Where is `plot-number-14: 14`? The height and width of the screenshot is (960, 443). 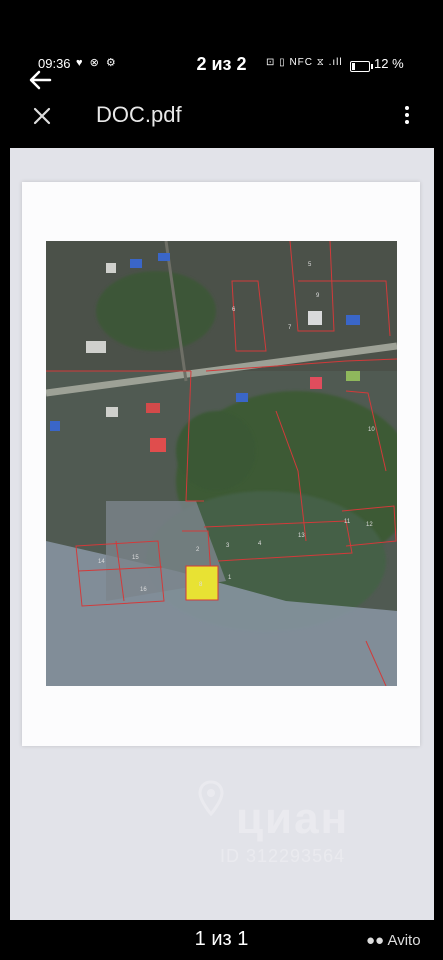 plot-number-14: 14 is located at coordinates (101, 562).